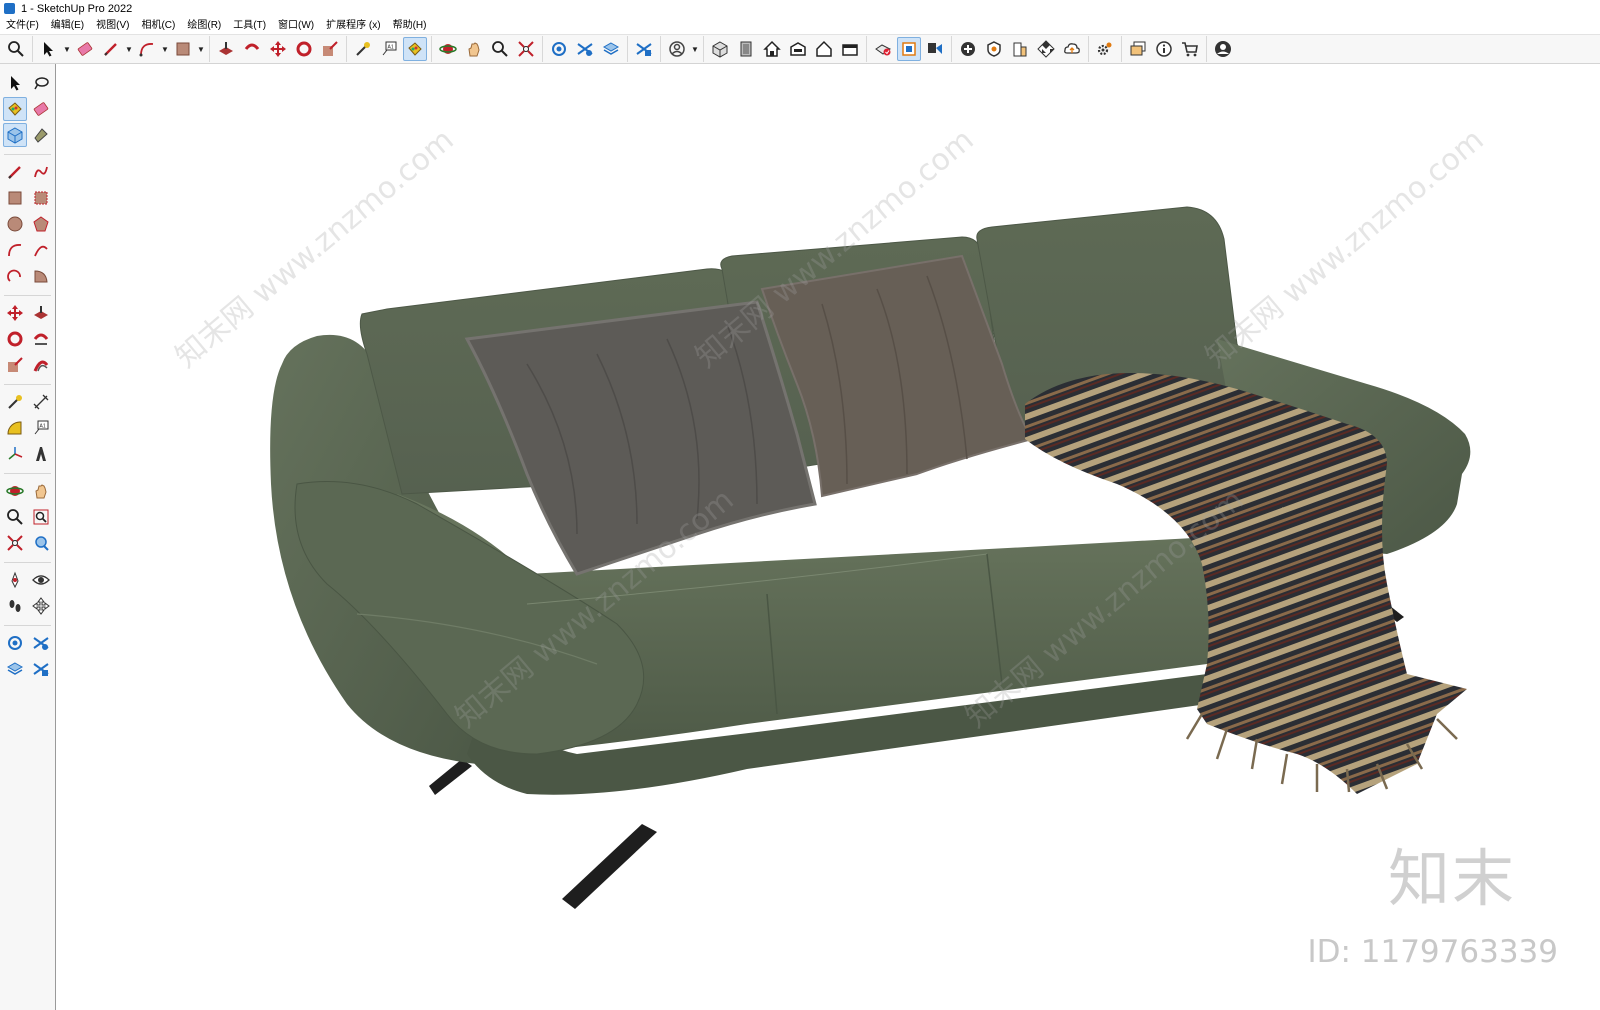 The height and width of the screenshot is (1010, 1600). Describe the element at coordinates (41, 83) in the screenshot. I see `lasso-icon` at that location.